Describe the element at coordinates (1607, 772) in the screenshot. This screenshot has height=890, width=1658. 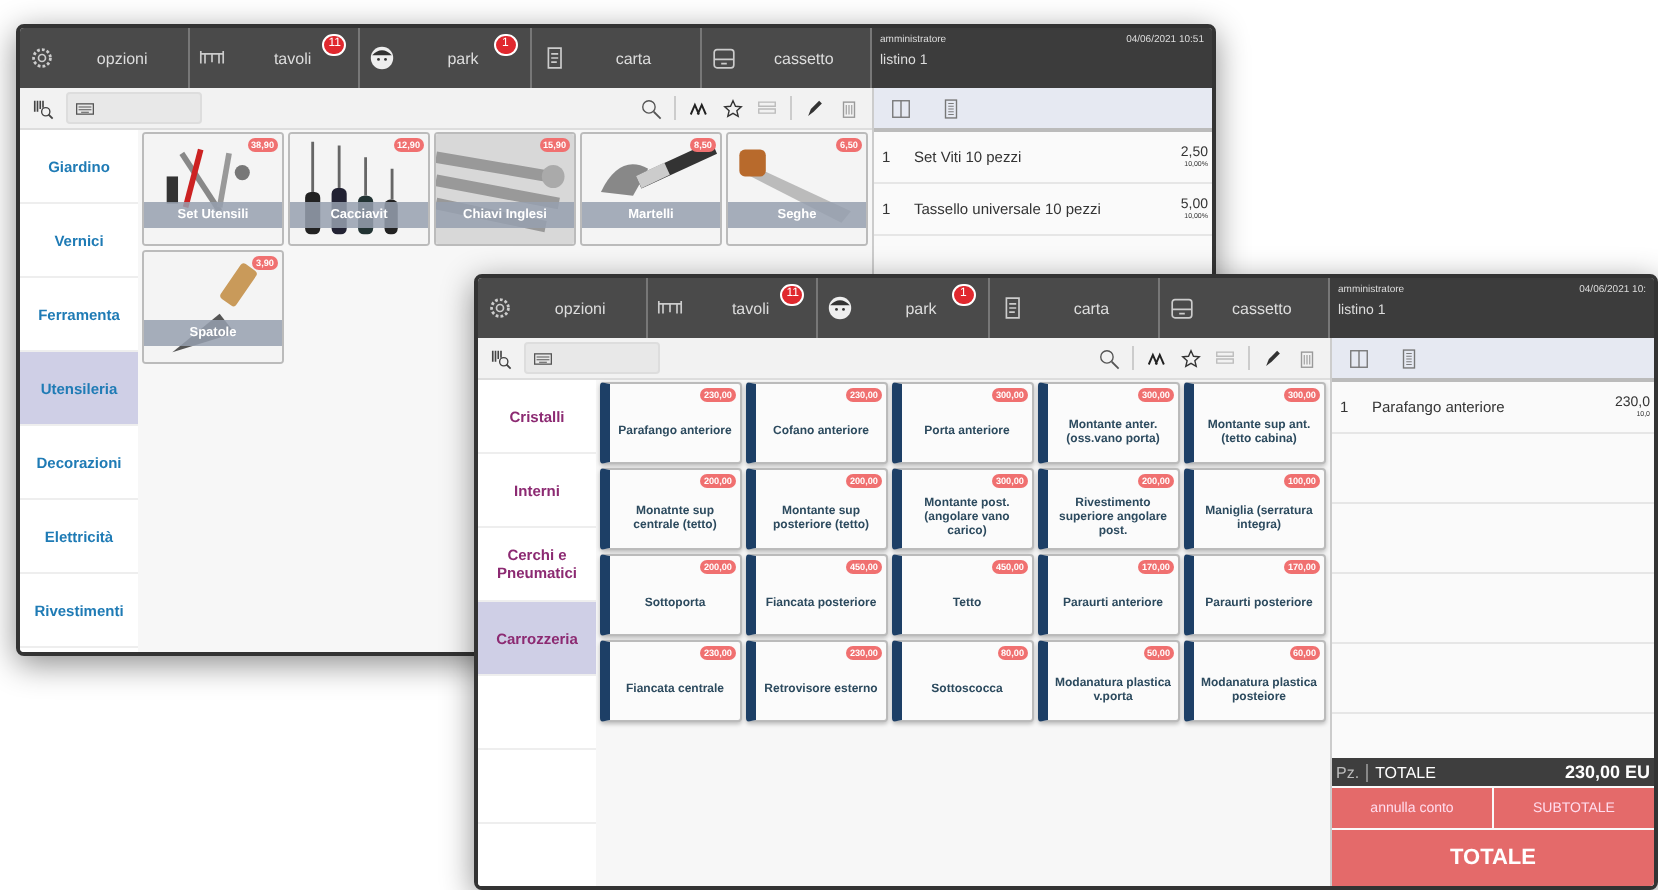
I see `total-amount: 230,00 EU` at that location.